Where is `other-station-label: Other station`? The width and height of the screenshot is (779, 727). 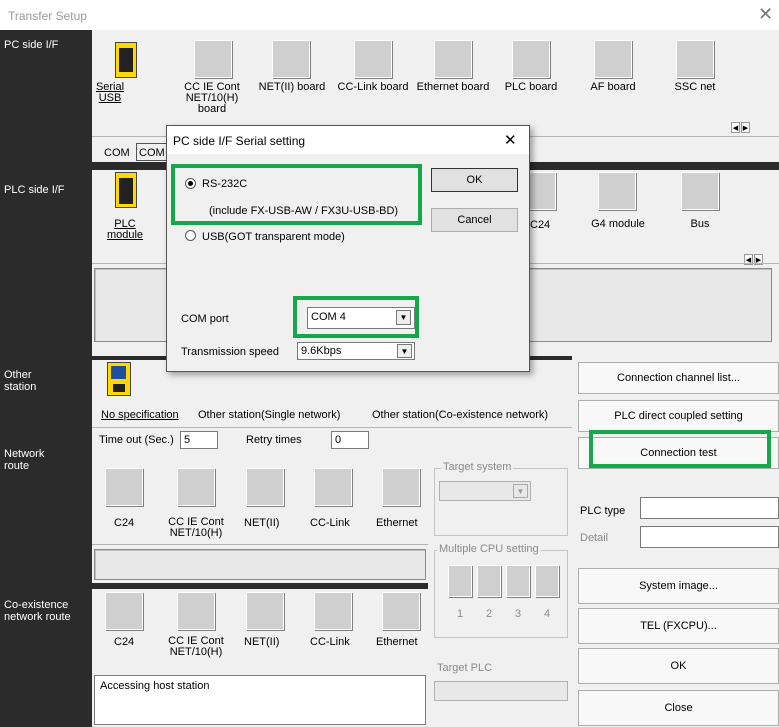
other-station-label: Other station is located at coordinates (20, 381).